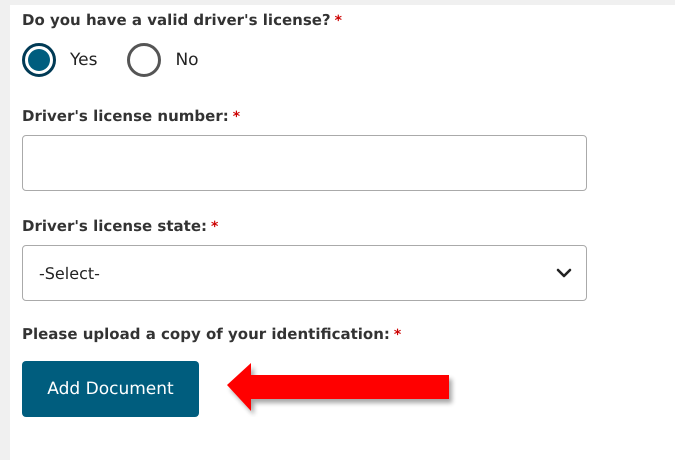 This screenshot has width=675, height=460. What do you see at coordinates (110, 389) in the screenshot?
I see `add-document-button: Add Document` at bounding box center [110, 389].